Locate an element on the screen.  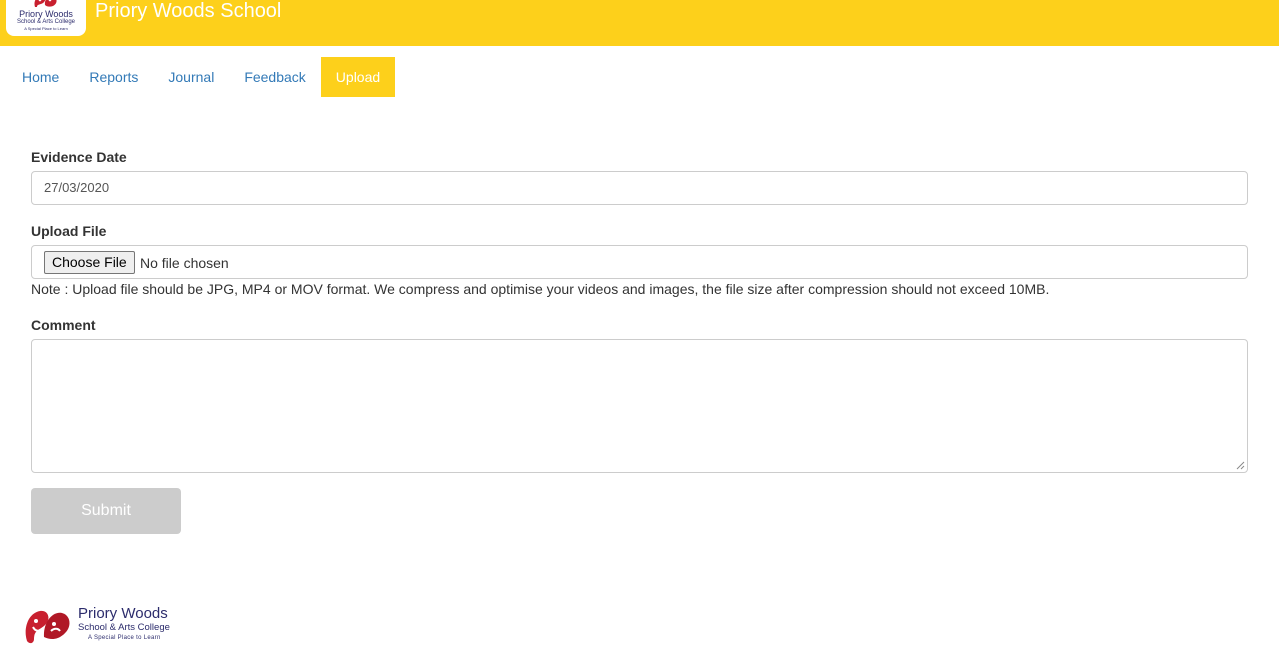
footer-logo-tagline: A Special Place to Learn is located at coordinates (124, 638).